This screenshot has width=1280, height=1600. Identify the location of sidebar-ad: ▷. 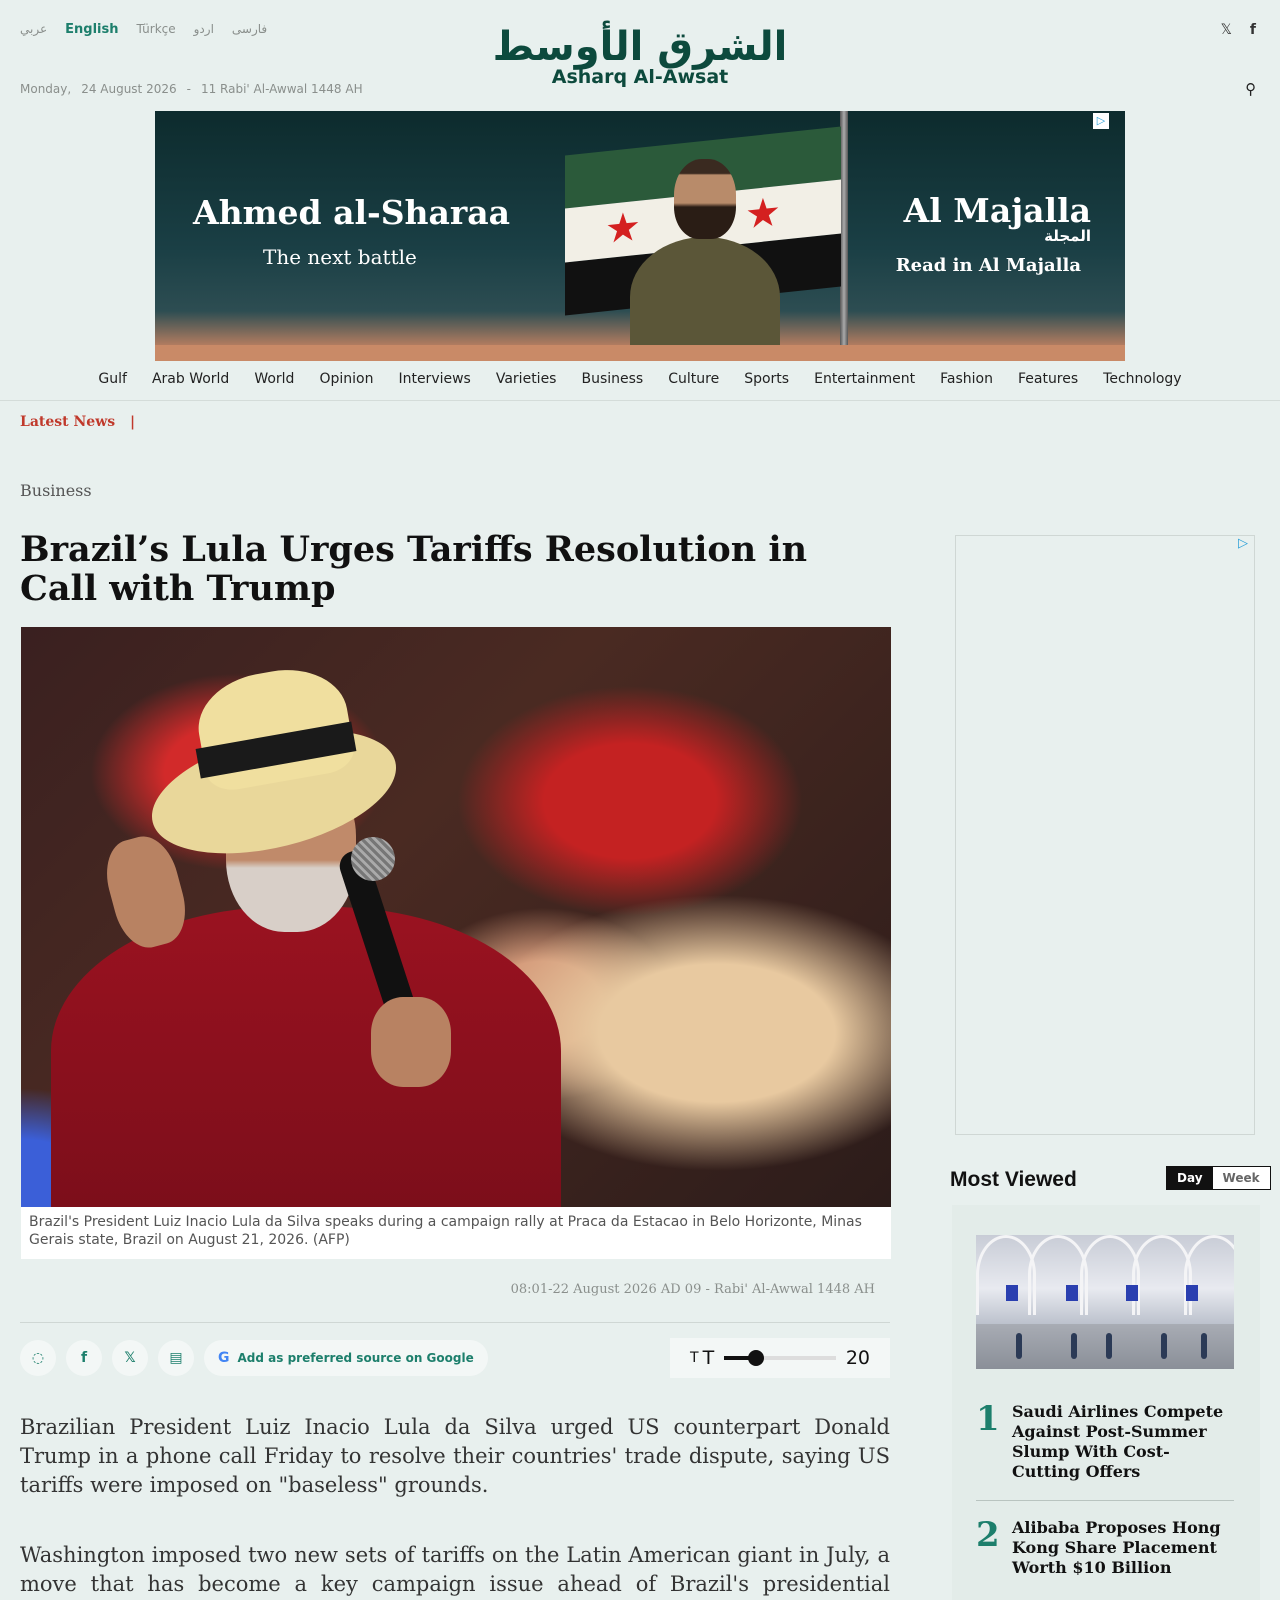
(1105, 835).